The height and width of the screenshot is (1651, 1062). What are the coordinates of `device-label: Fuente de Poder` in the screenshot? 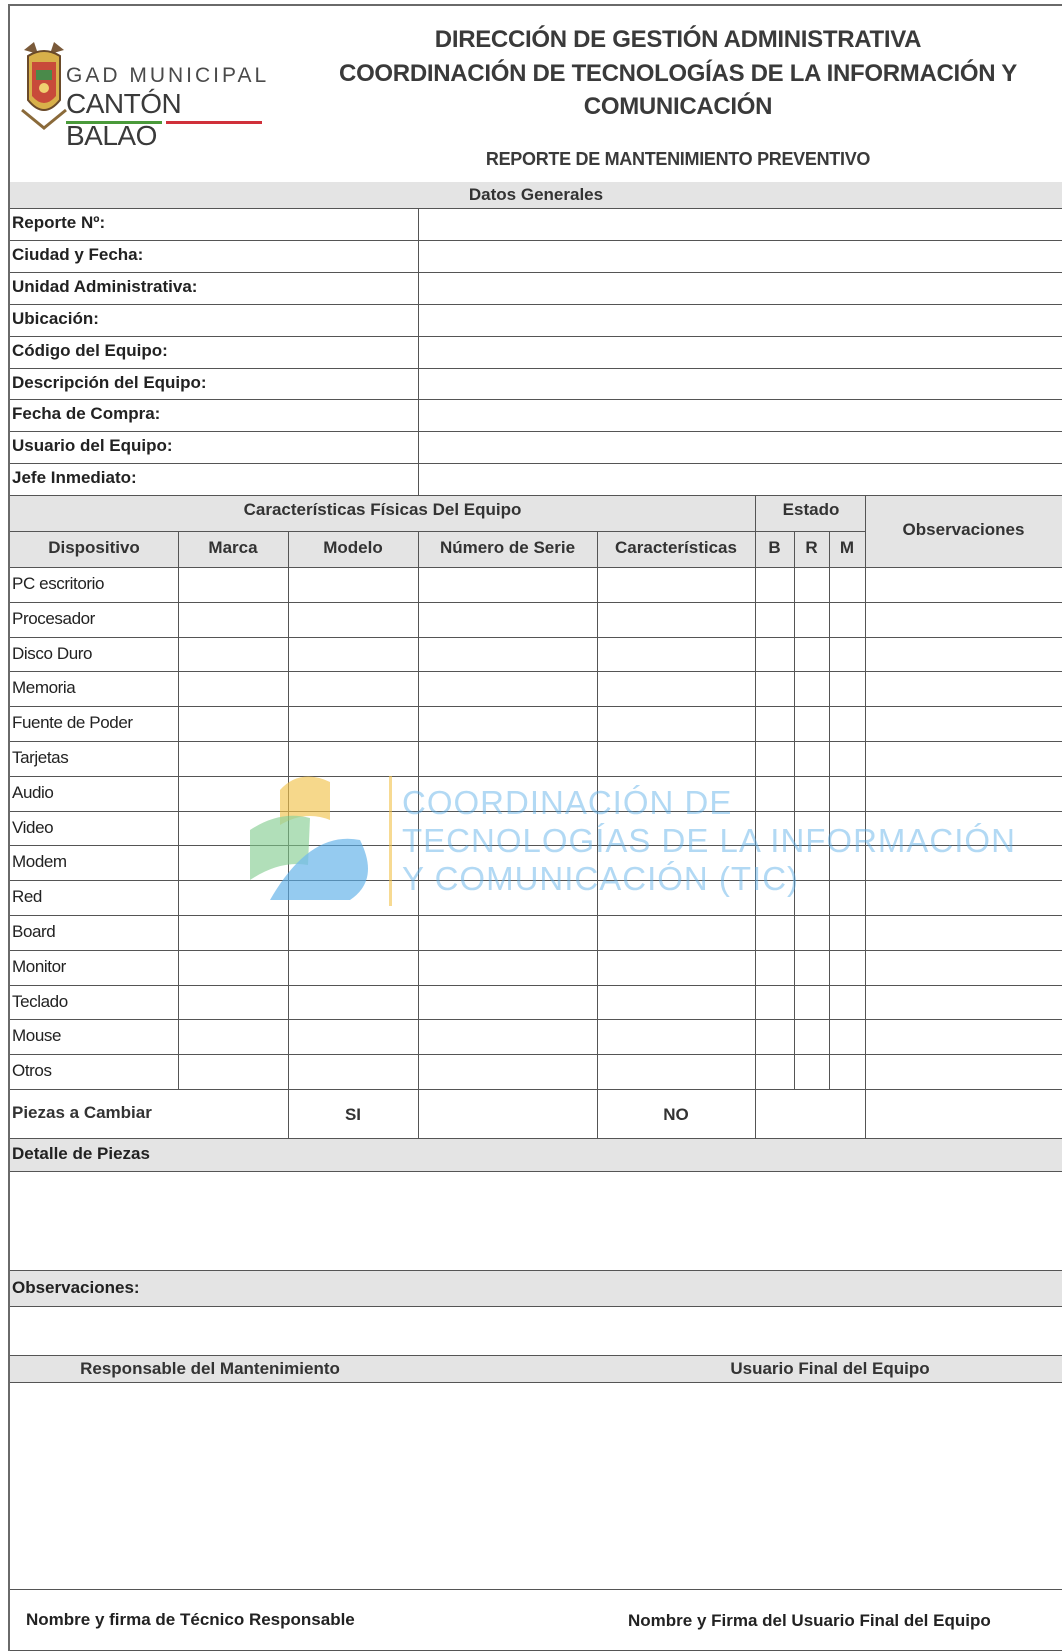 It's located at (72, 723).